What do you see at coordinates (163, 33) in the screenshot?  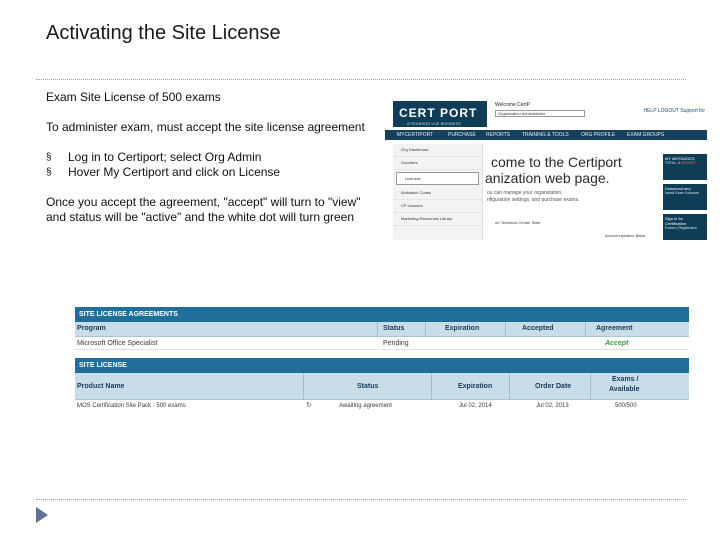 I see `slide-title: Activating the Site License` at bounding box center [163, 33].